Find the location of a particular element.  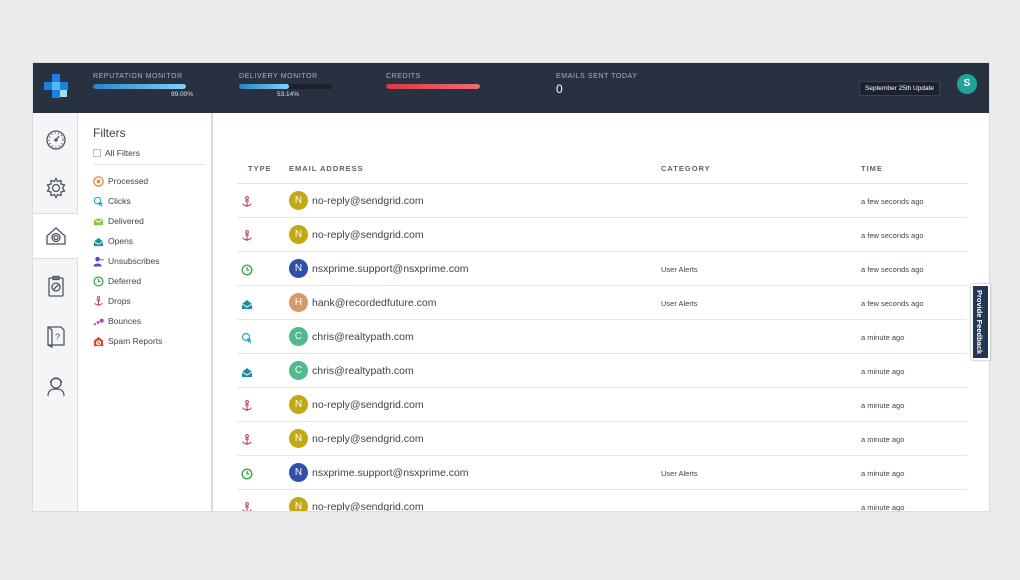

checkbox-icon is located at coordinates (97, 153).